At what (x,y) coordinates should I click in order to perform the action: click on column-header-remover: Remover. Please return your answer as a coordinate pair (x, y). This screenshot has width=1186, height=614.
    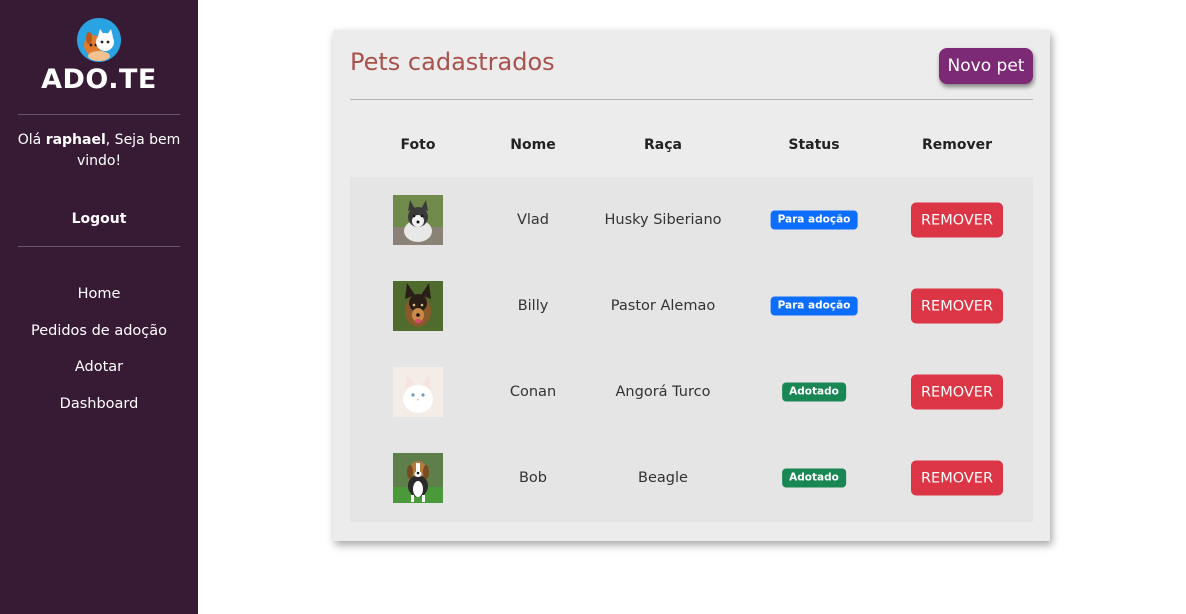
    Looking at the image, I should click on (957, 145).